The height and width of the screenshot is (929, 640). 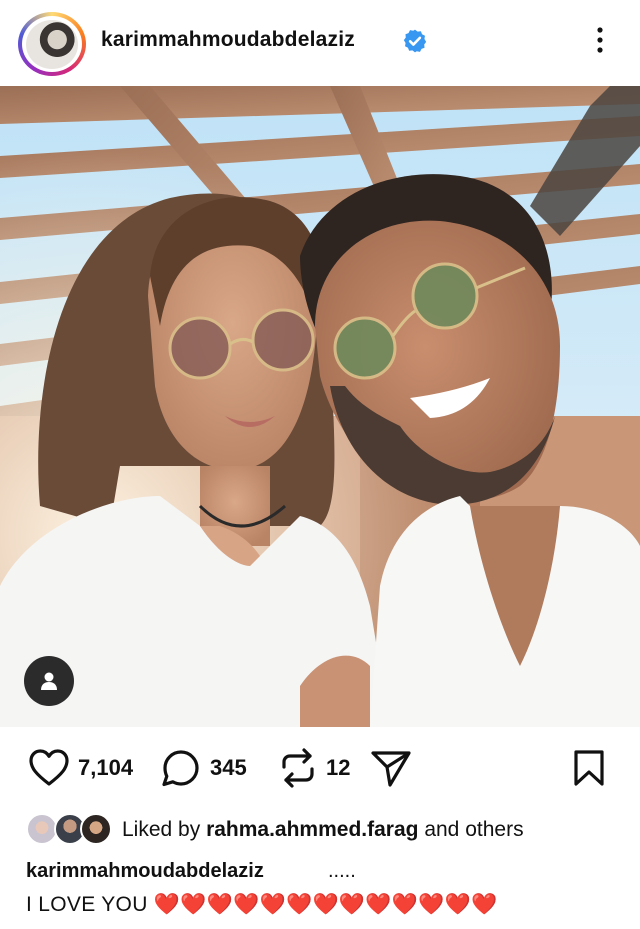 I want to click on liked-by-text: Liked by rahma.ahmmed.farag and others, so click(x=323, y=830).